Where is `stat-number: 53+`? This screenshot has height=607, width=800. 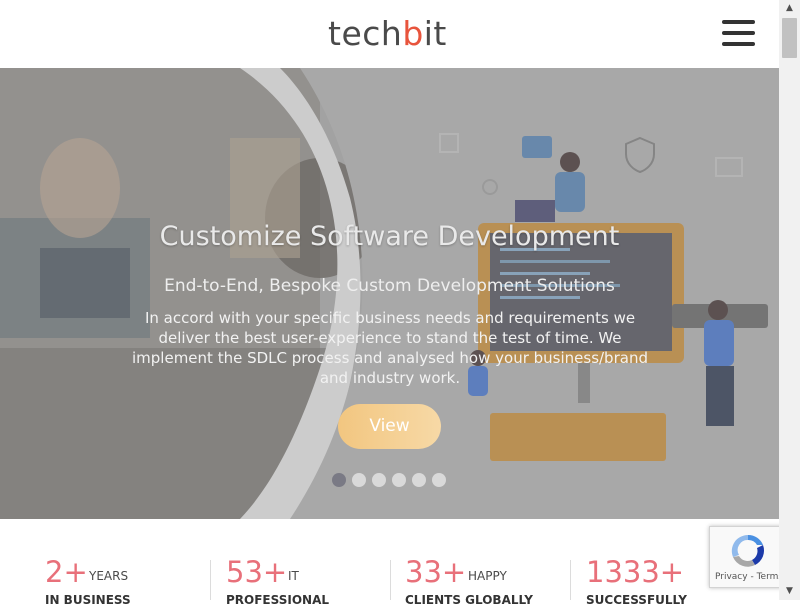 stat-number: 53+ is located at coordinates (257, 572).